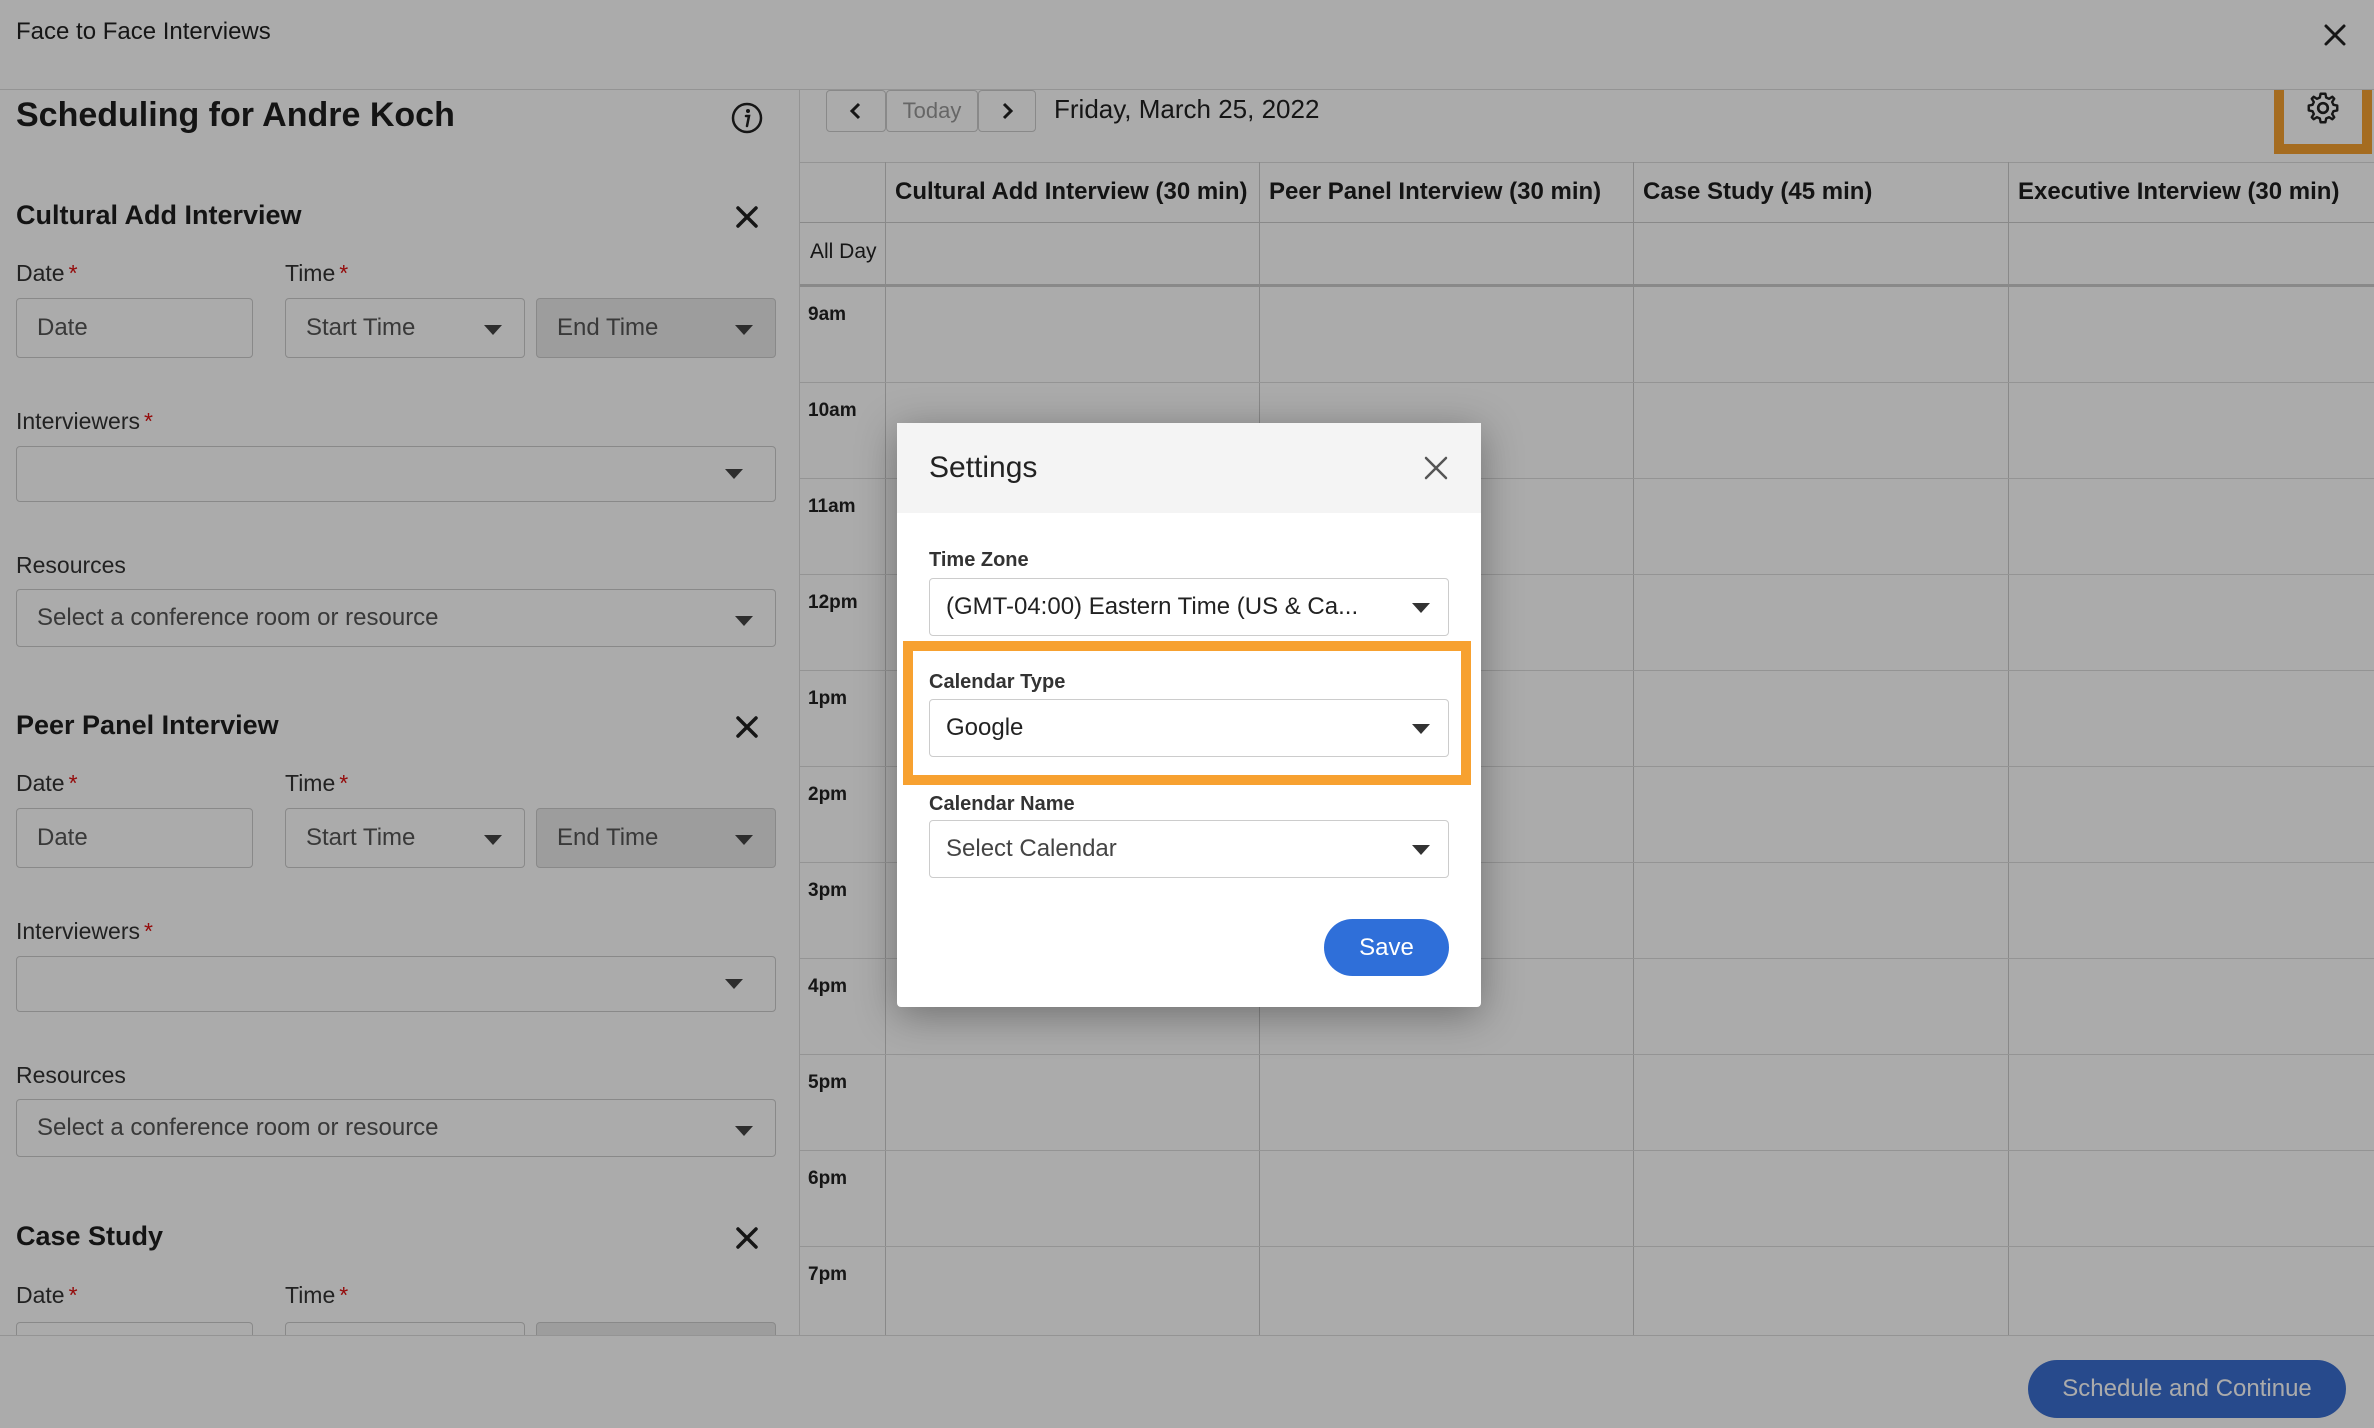 This screenshot has height=1428, width=2374. Describe the element at coordinates (997, 682) in the screenshot. I see `calendar-type-label: Calendar Type` at that location.